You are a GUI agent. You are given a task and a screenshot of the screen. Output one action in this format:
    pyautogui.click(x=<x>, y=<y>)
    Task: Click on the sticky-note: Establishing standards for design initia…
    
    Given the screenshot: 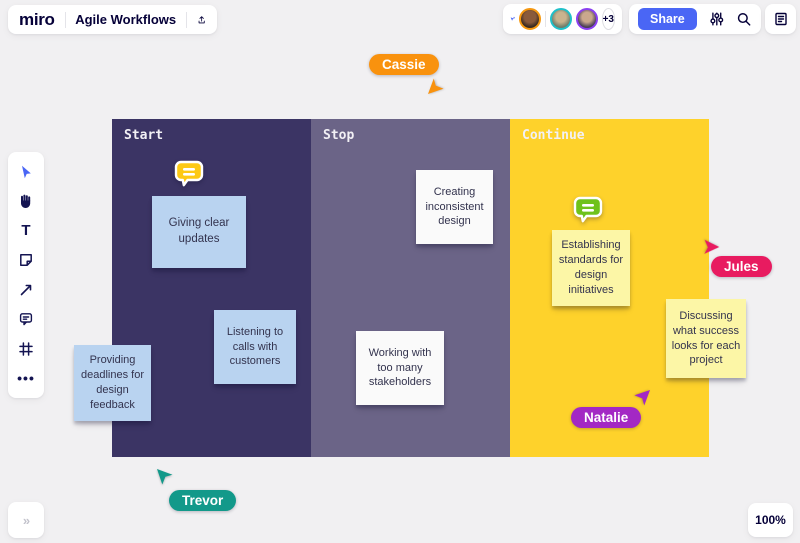 What is the action you would take?
    pyautogui.click(x=591, y=268)
    